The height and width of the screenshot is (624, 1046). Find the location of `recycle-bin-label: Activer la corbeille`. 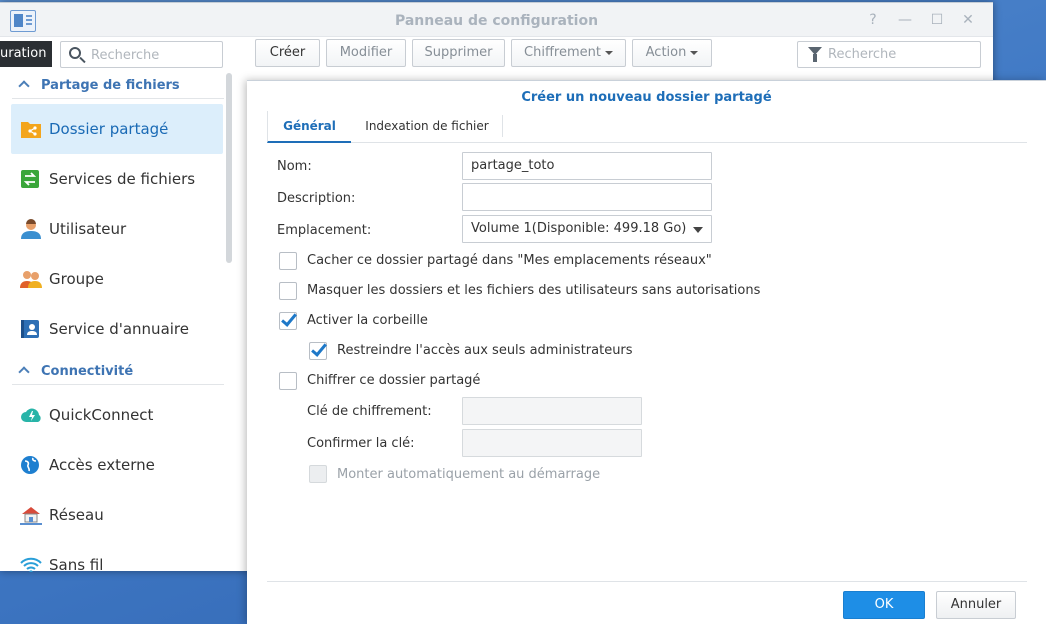

recycle-bin-label: Activer la corbeille is located at coordinates (367, 320).